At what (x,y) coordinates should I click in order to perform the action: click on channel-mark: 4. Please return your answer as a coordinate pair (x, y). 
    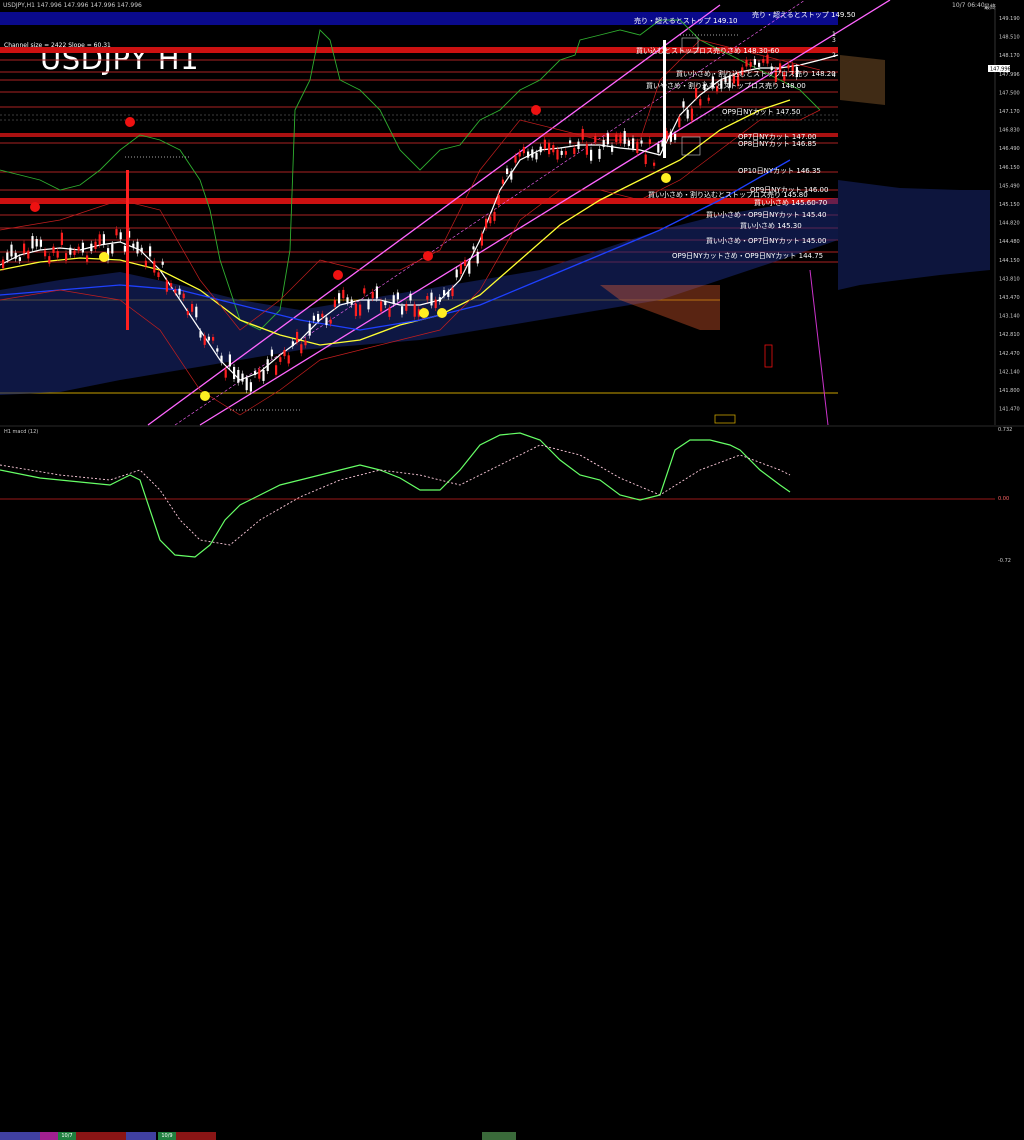
    Looking at the image, I should click on (834, 75).